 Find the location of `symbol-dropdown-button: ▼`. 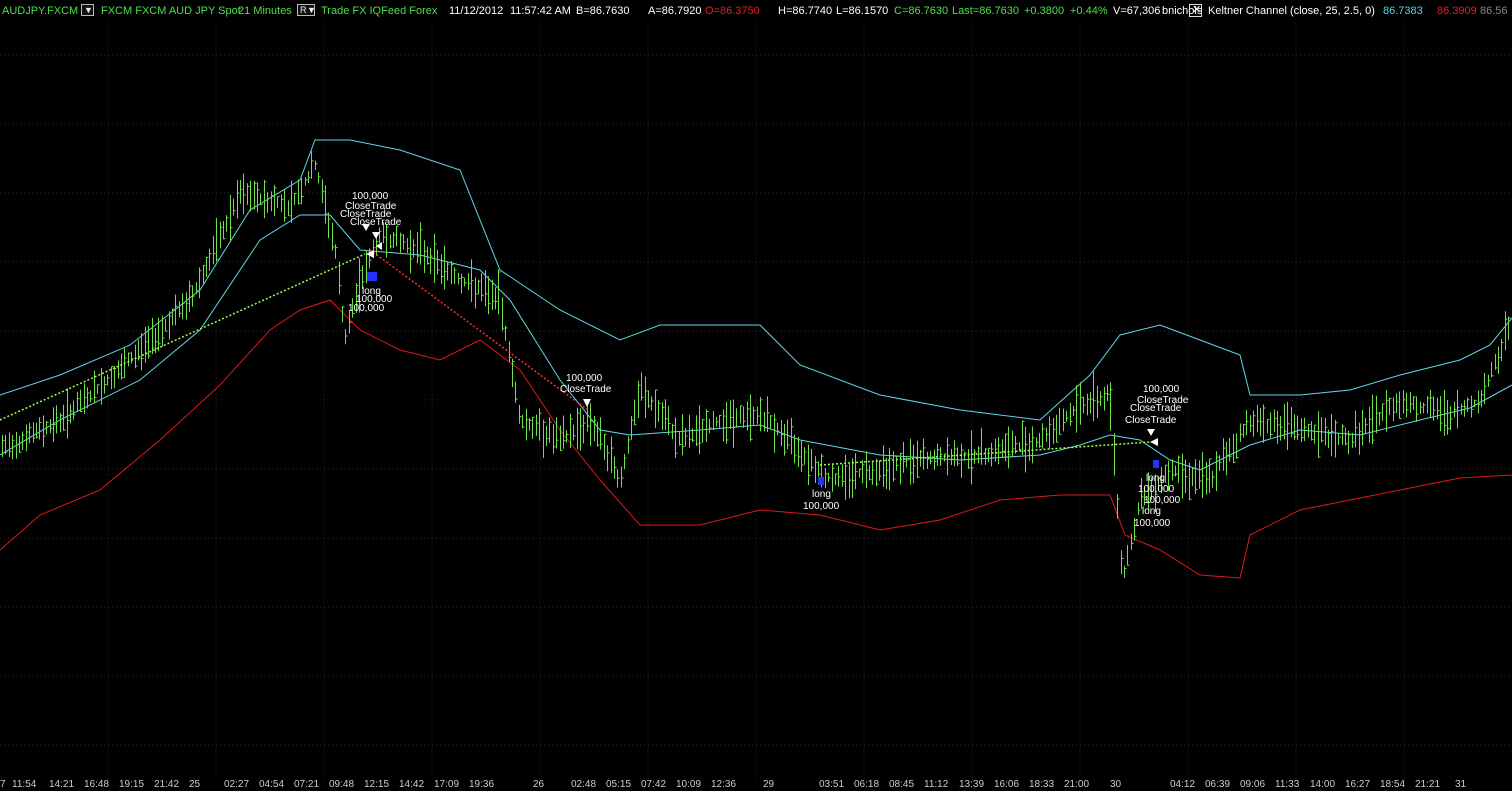

symbol-dropdown-button: ▼ is located at coordinates (87, 10).